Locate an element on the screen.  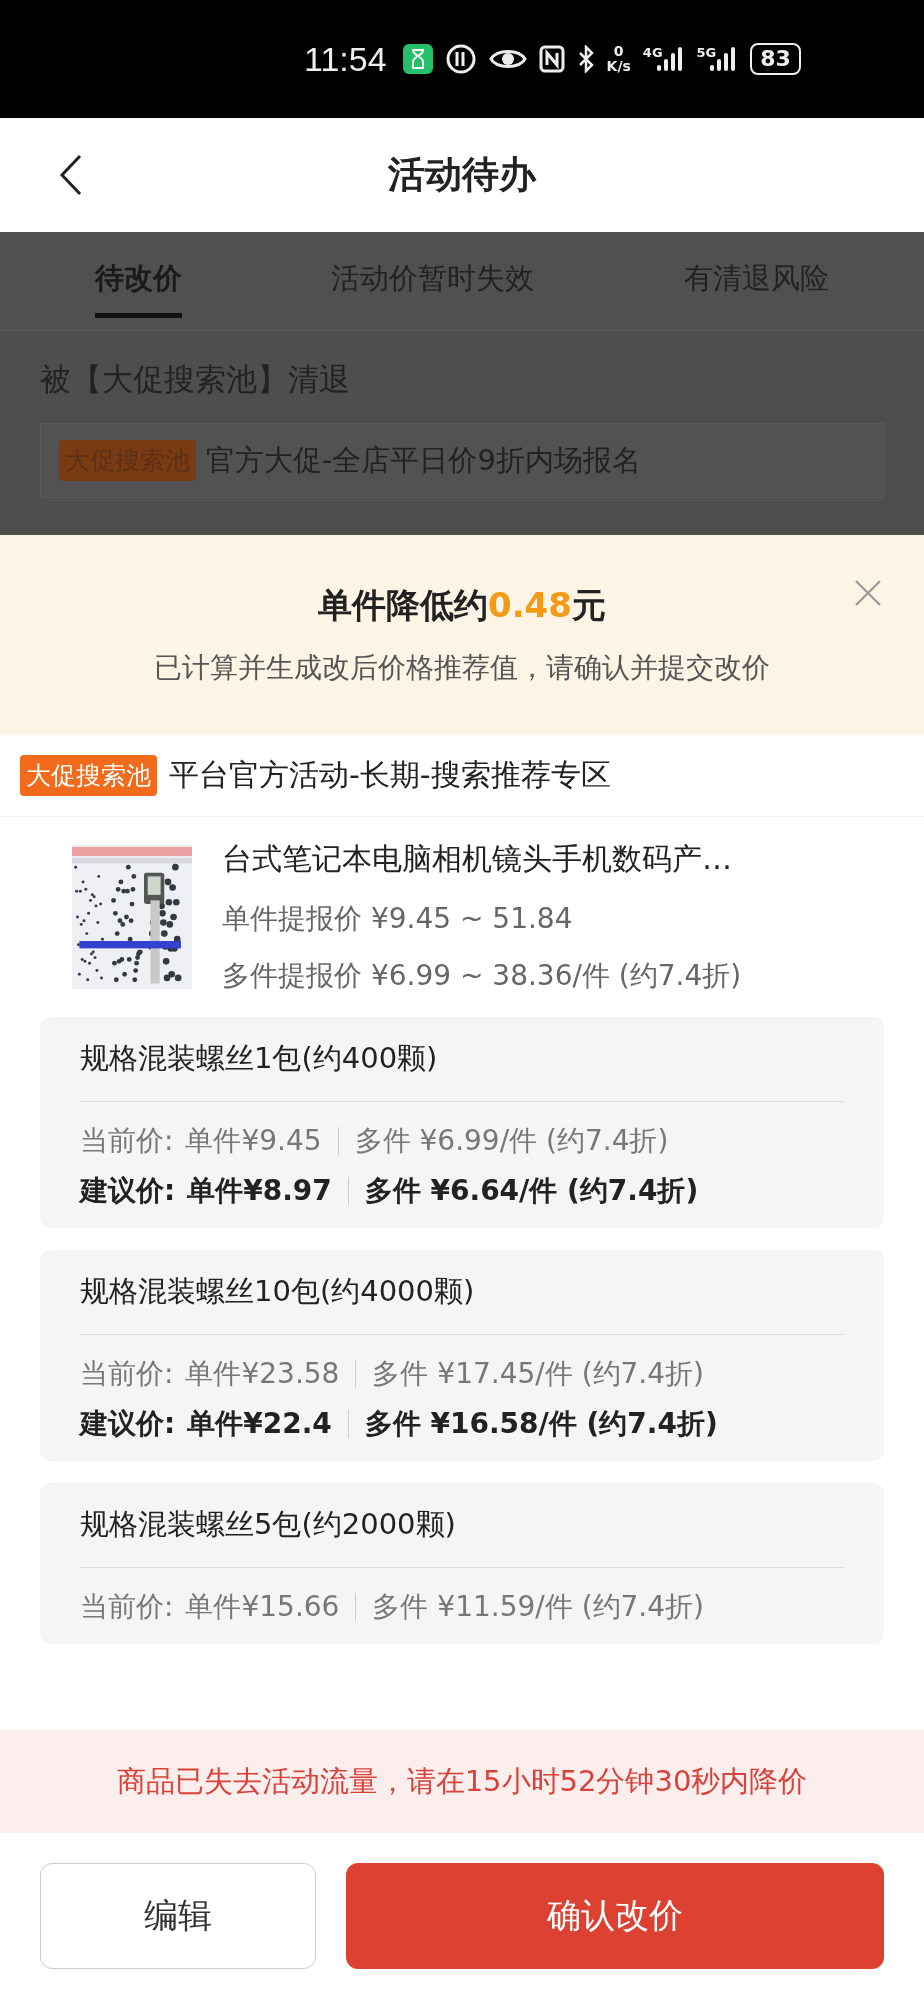
sku-name: 规格混装螺丝5包(约2000颗) is located at coordinates (268, 1524).